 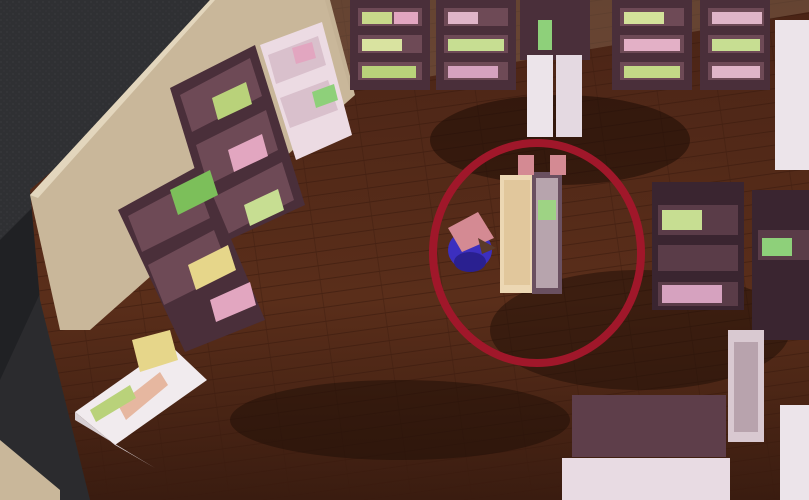 What do you see at coordinates (533, 224) in the screenshot?
I see `center-bookshelves` at bounding box center [533, 224].